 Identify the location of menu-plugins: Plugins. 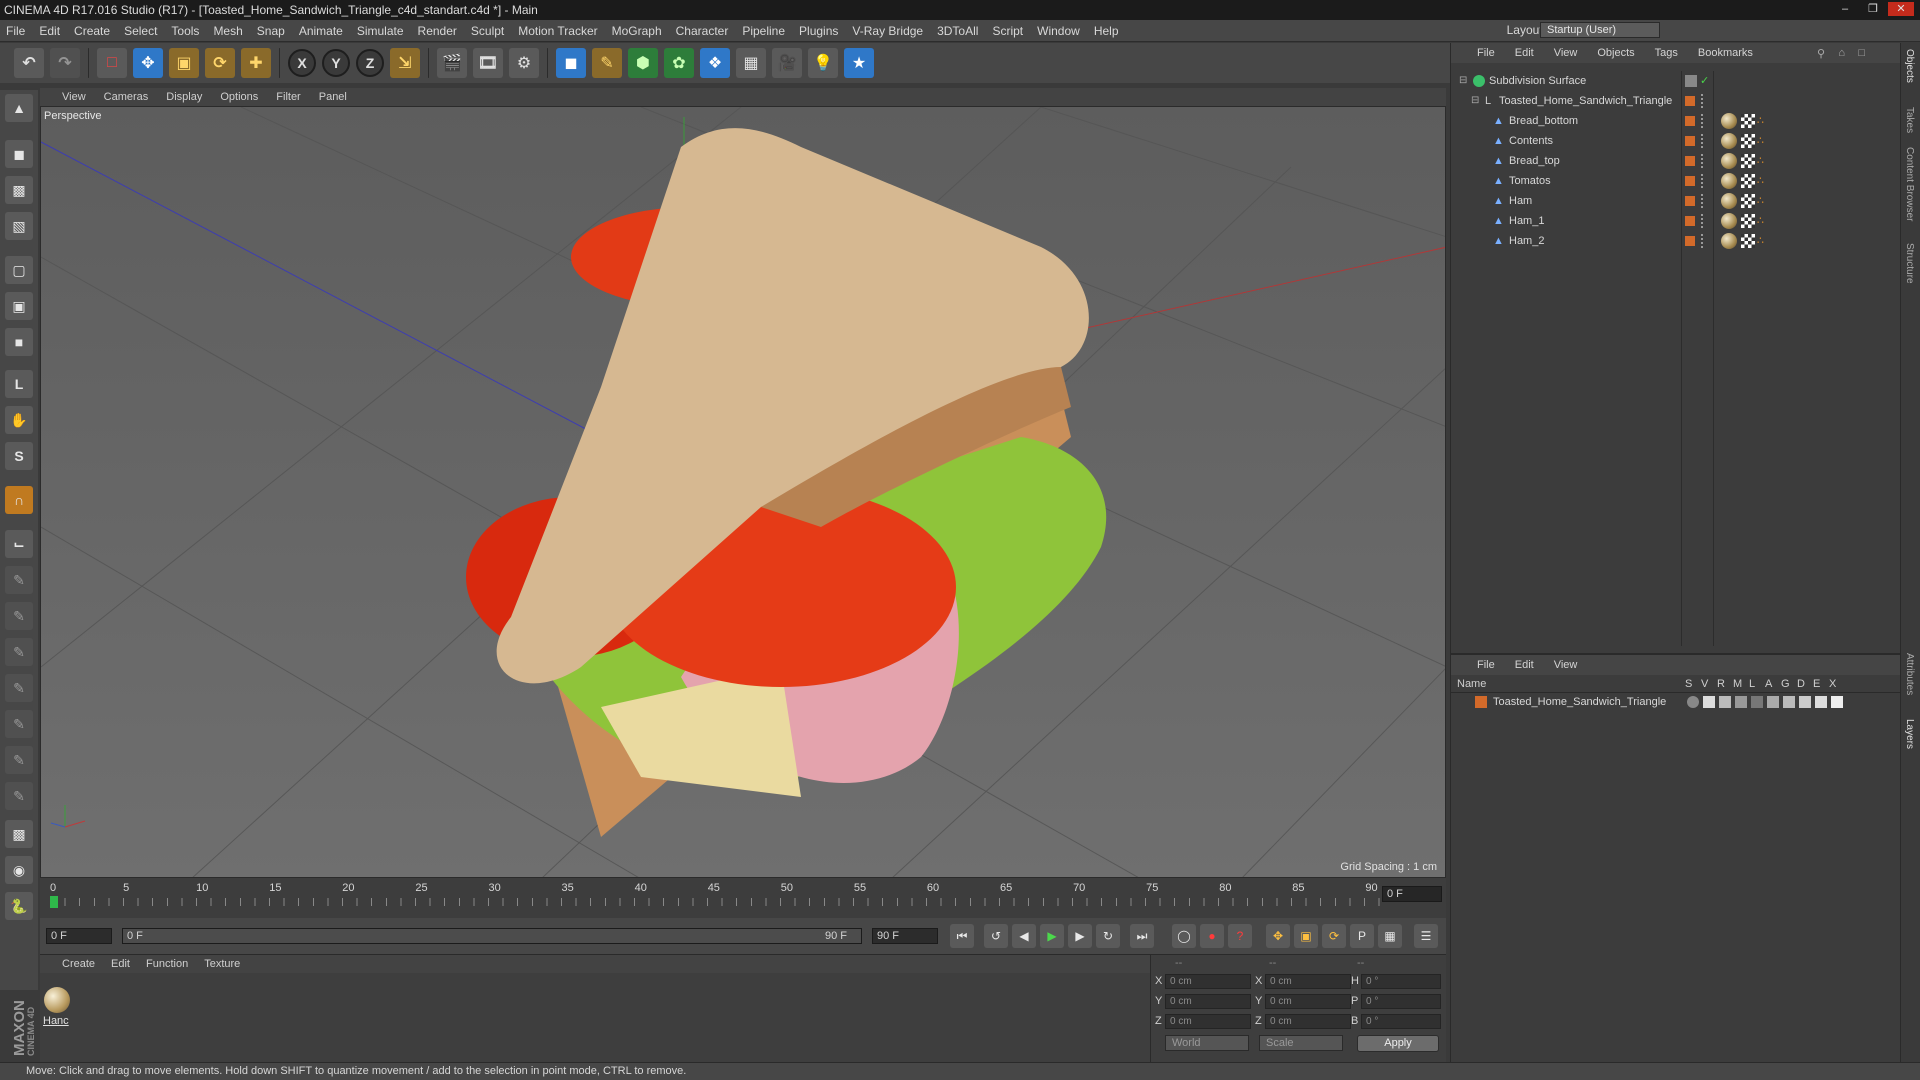
(818, 31).